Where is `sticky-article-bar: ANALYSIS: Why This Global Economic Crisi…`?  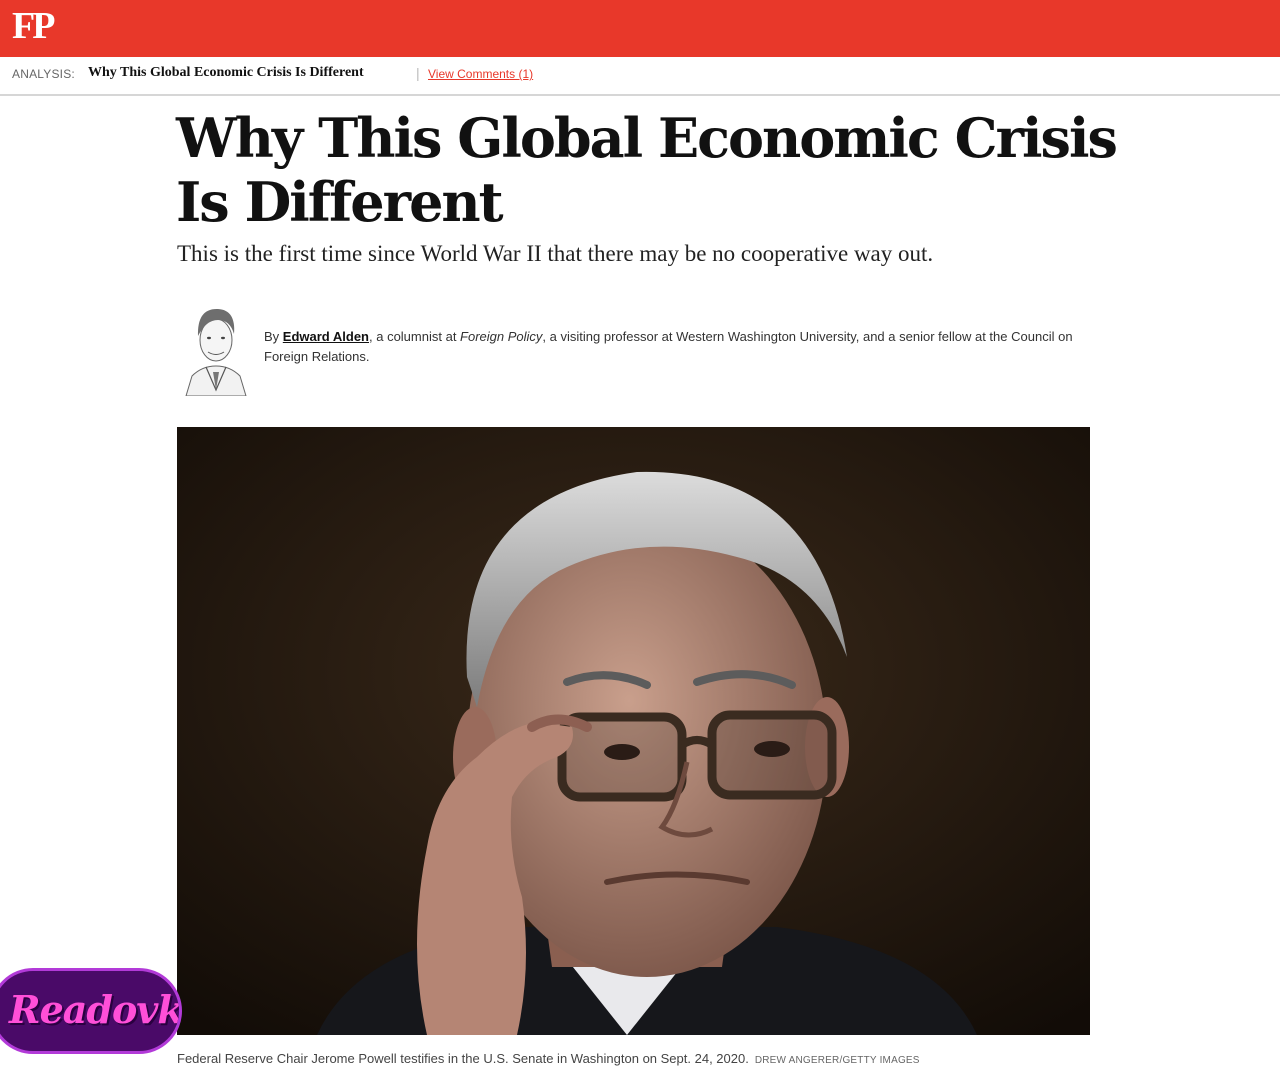 sticky-article-bar: ANALYSIS: Why This Global Economic Crisi… is located at coordinates (640, 76).